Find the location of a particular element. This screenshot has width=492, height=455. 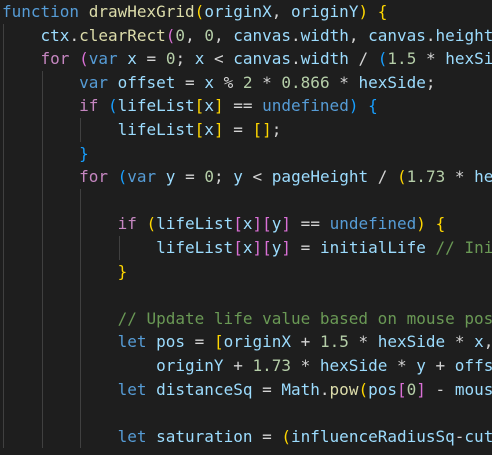

code-line: originY + 1.73 * hexSide * y + offs is located at coordinates (247, 365).